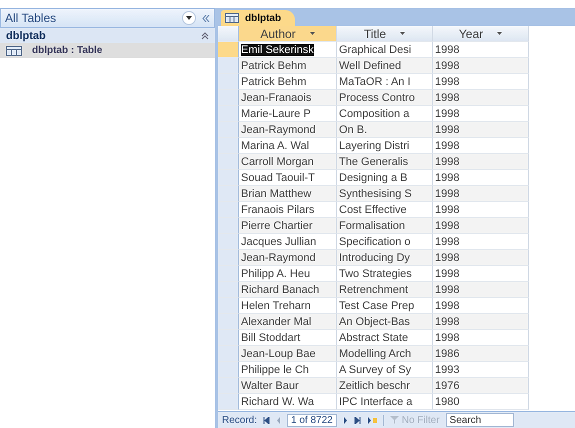 The image size is (575, 428). Describe the element at coordinates (26, 36) in the screenshot. I see `group-name: dblptab` at that location.